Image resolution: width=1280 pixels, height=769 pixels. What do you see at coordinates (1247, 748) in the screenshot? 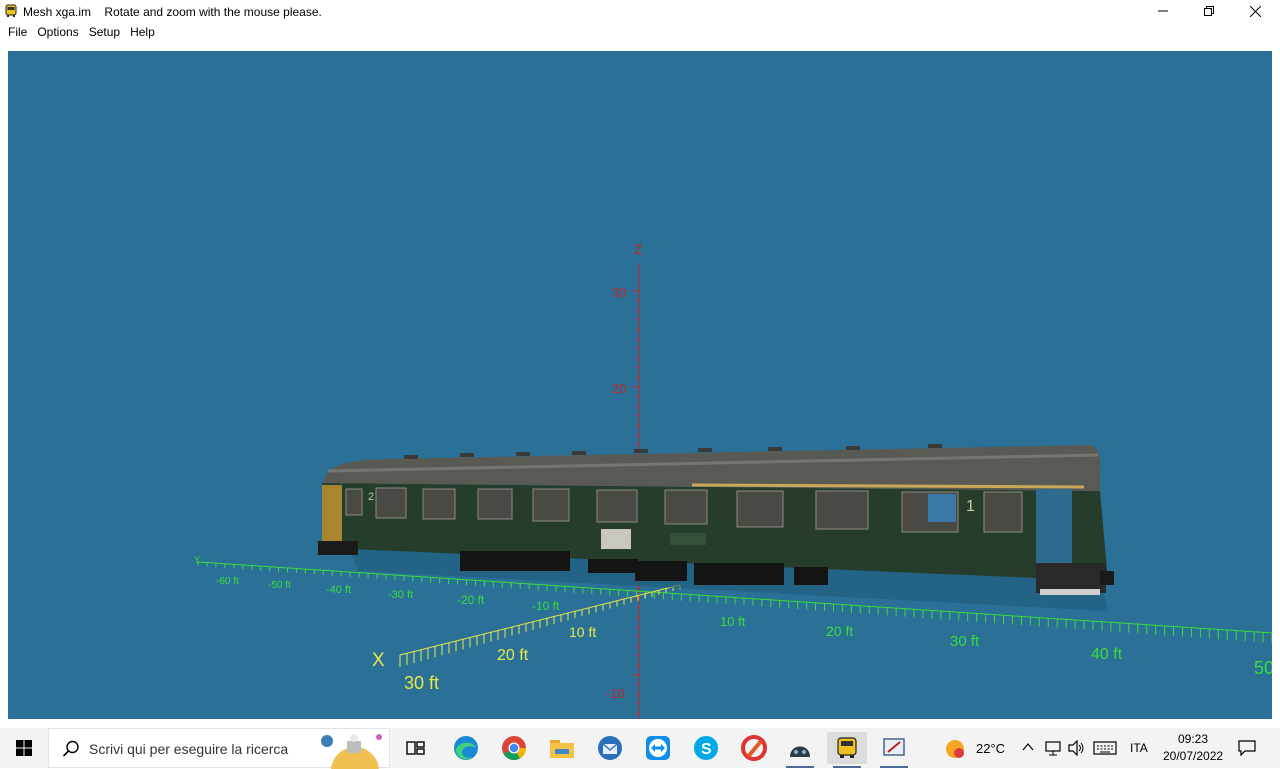
I see `notification-icon` at bounding box center [1247, 748].